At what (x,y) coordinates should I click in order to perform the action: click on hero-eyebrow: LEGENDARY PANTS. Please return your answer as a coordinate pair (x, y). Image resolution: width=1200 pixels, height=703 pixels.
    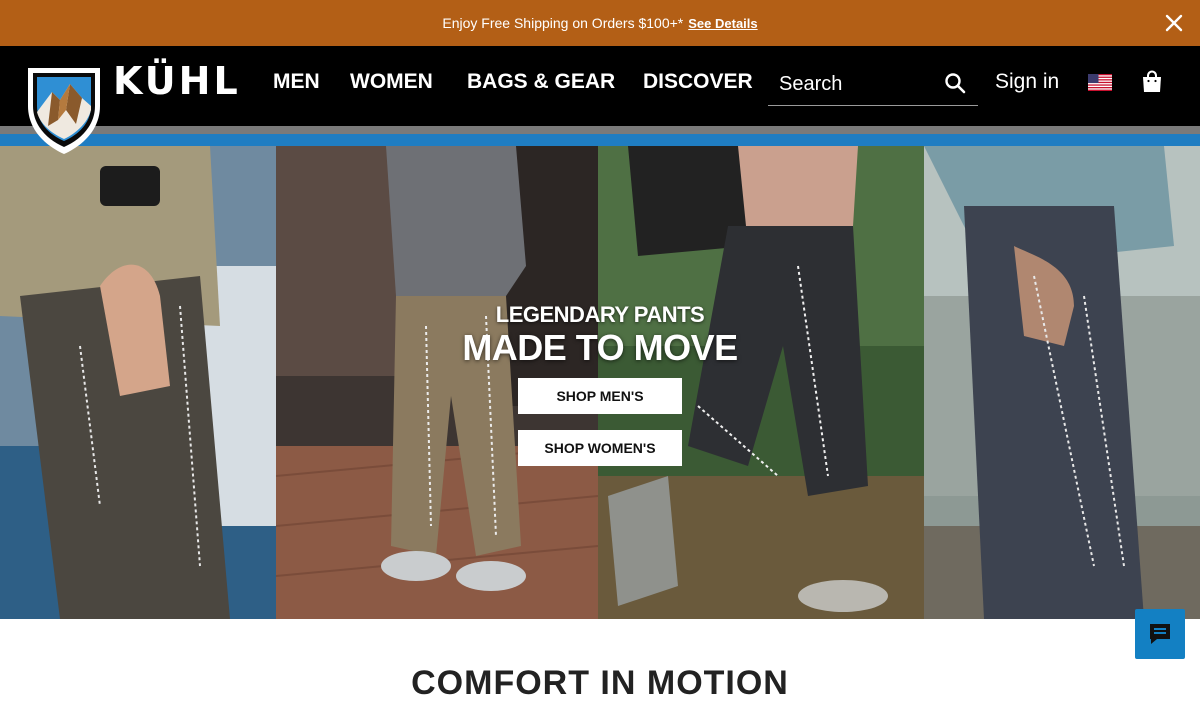
    Looking at the image, I should click on (600, 314).